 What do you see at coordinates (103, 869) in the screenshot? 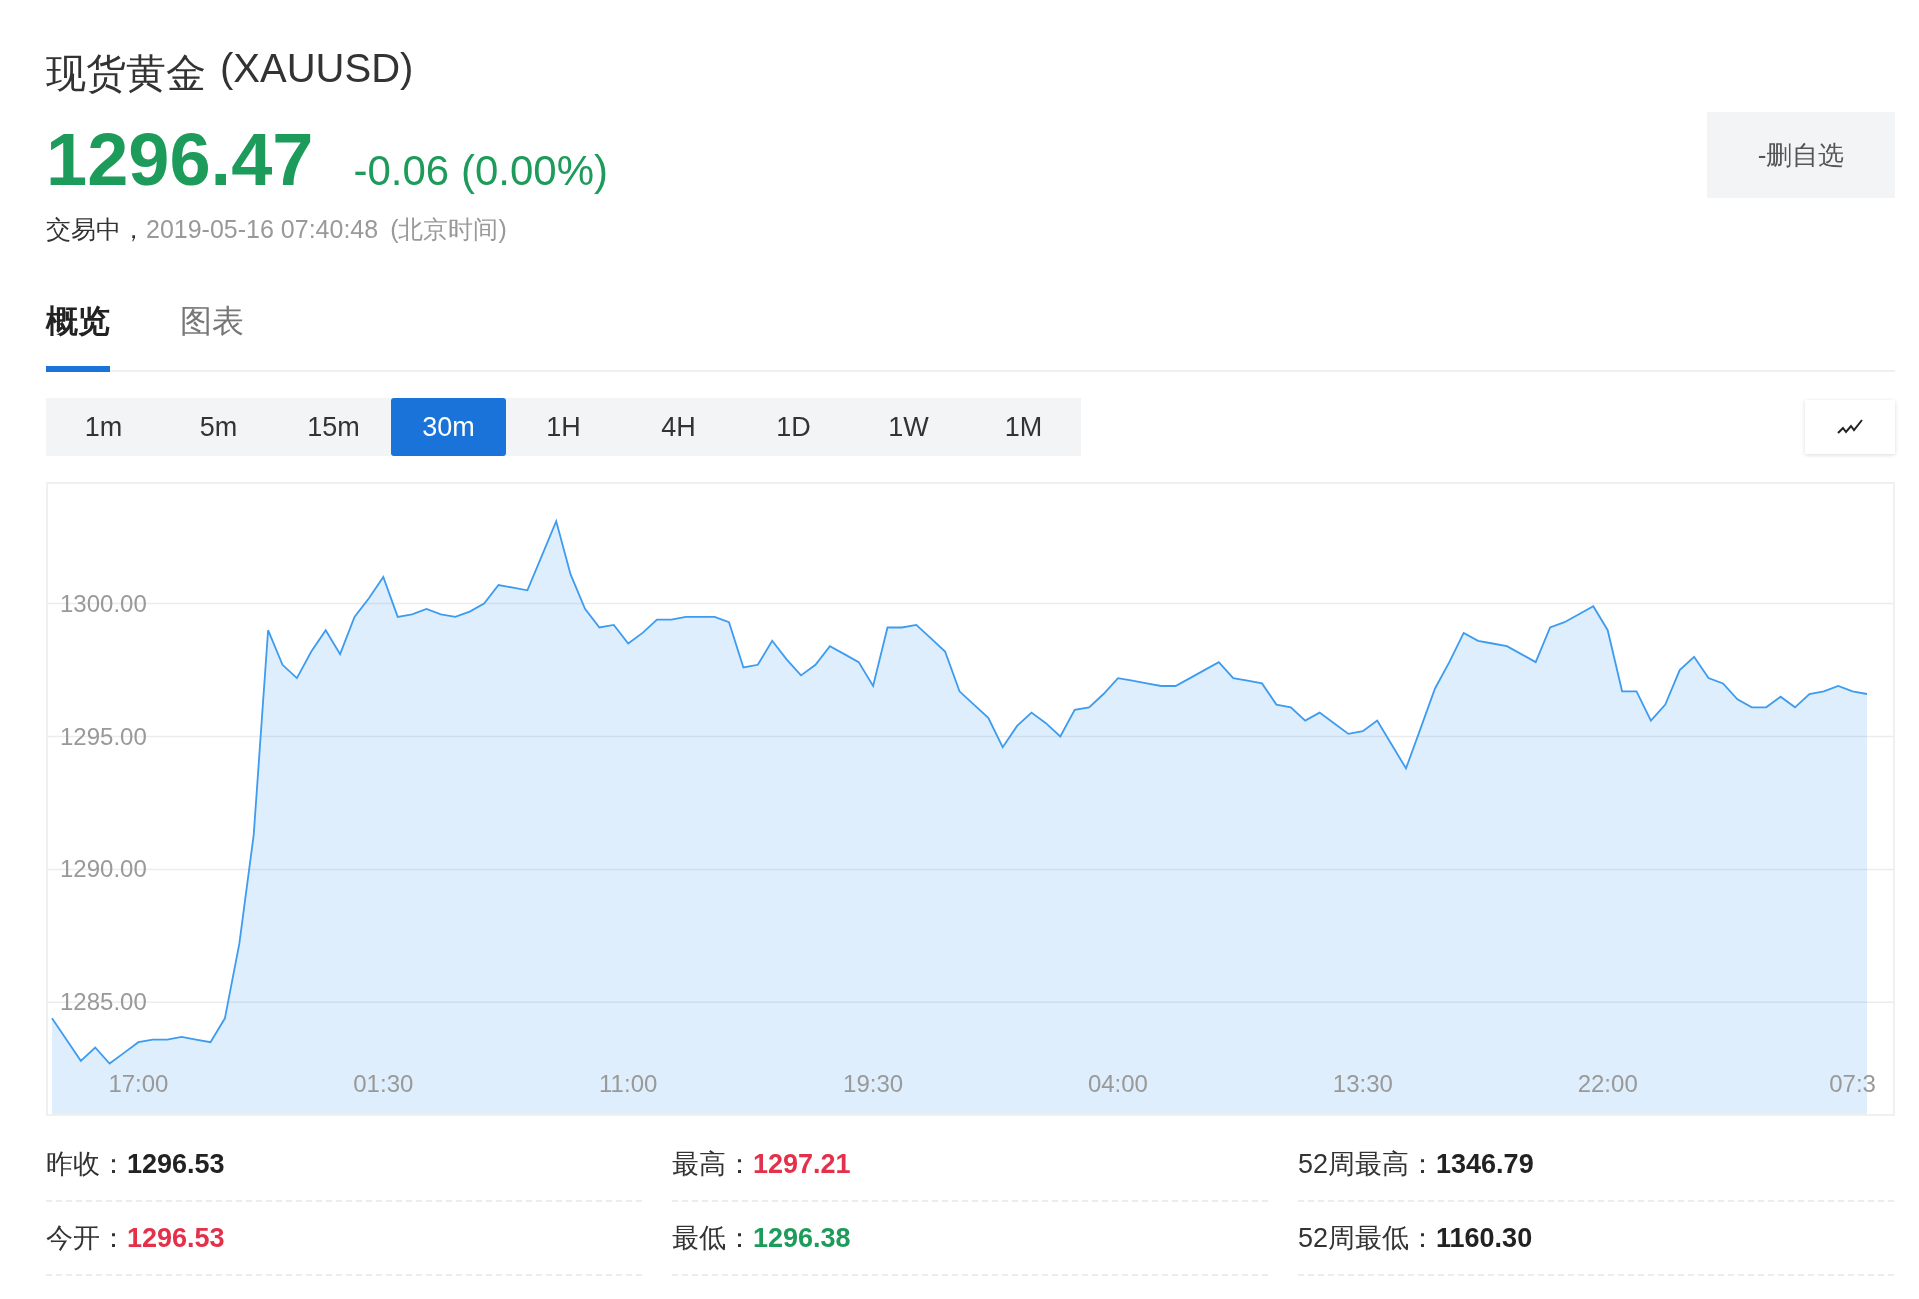
I see `y-axis-label: 1290.00` at bounding box center [103, 869].